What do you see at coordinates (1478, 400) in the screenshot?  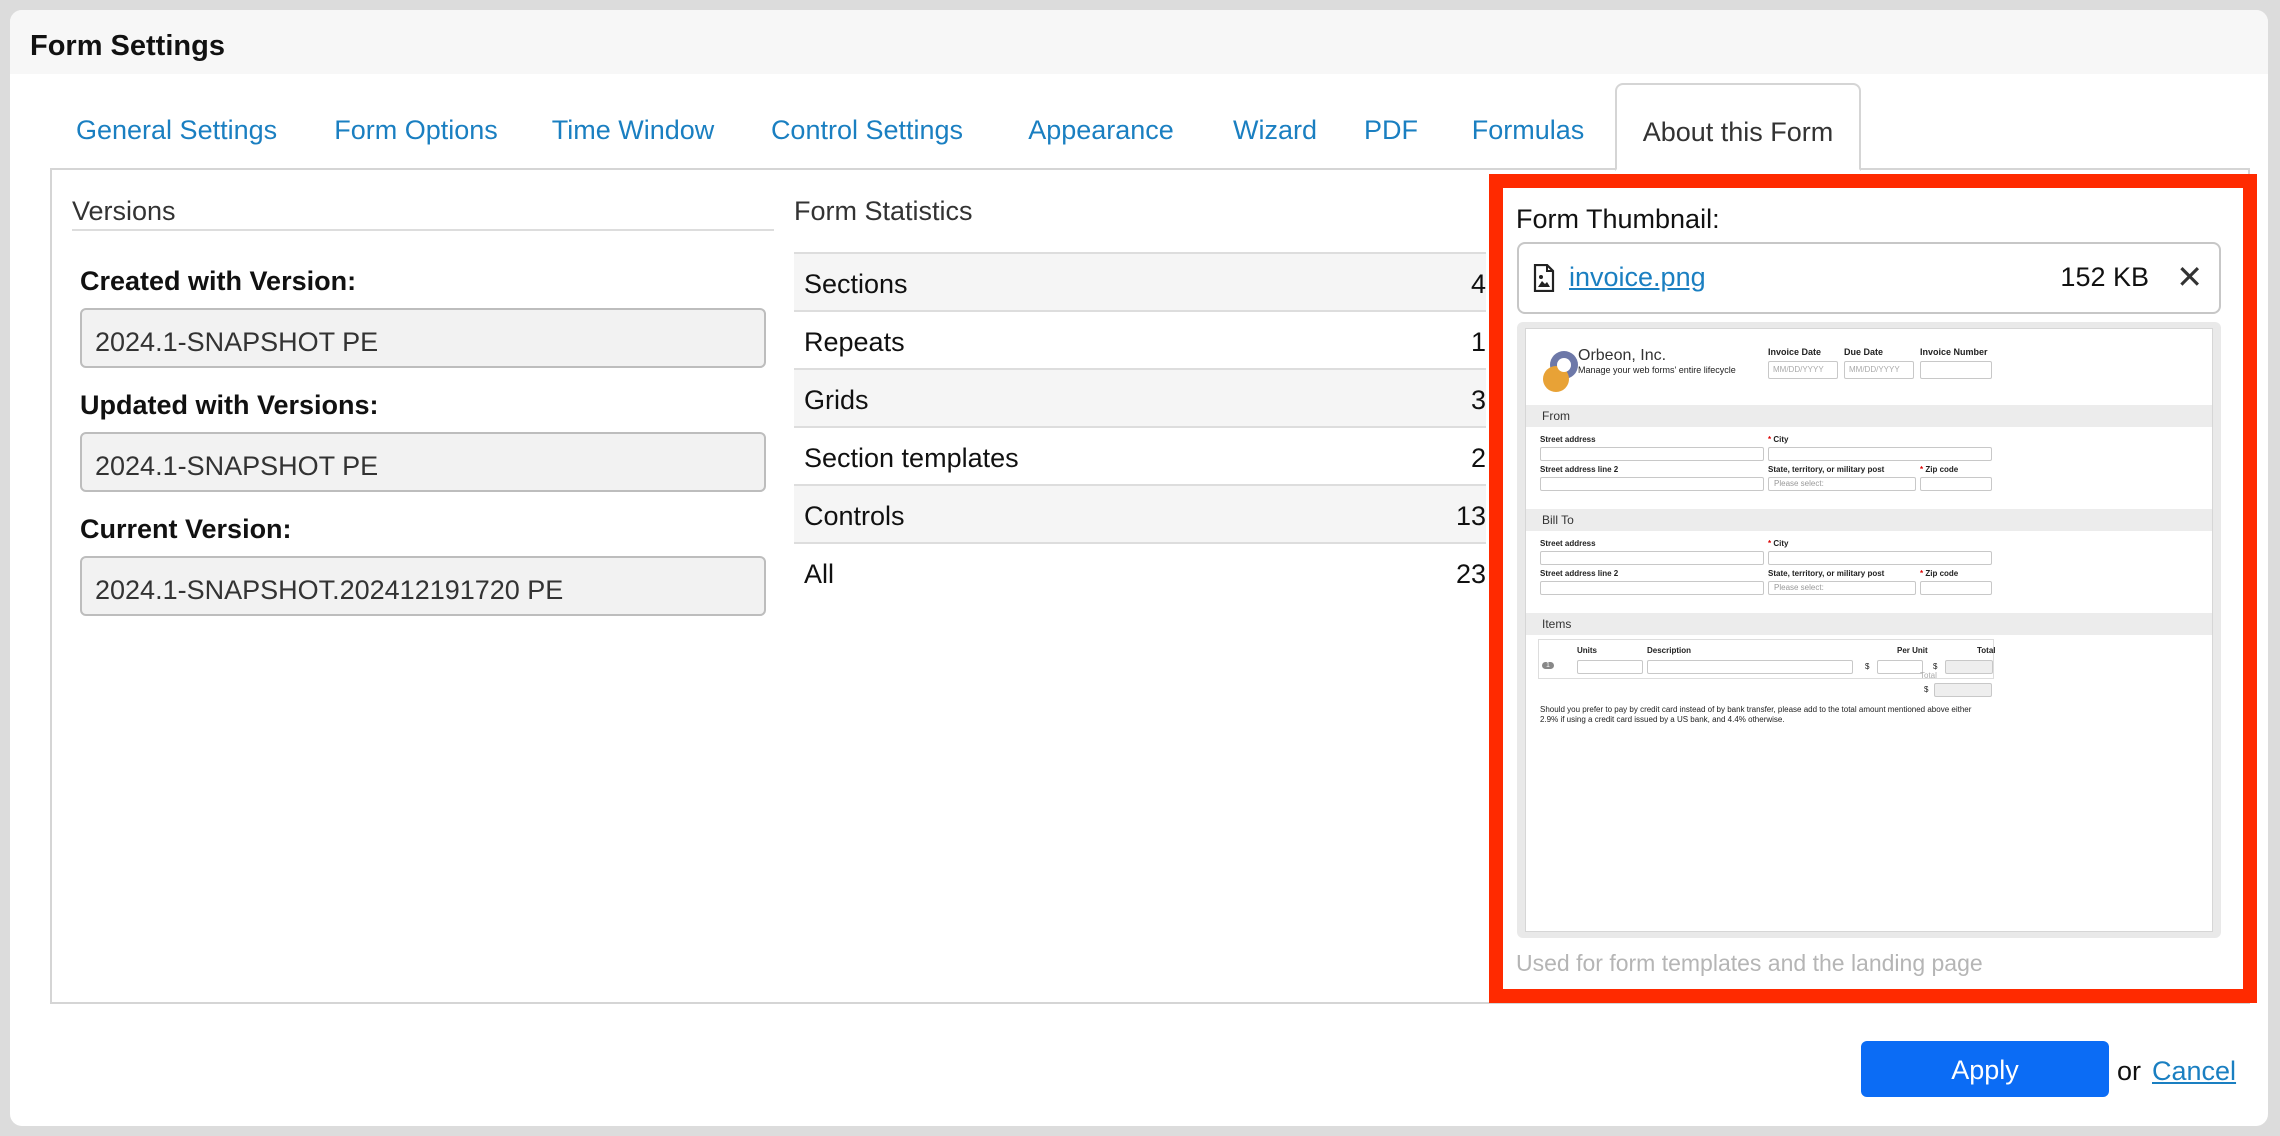 I see `stat-value: 3` at bounding box center [1478, 400].